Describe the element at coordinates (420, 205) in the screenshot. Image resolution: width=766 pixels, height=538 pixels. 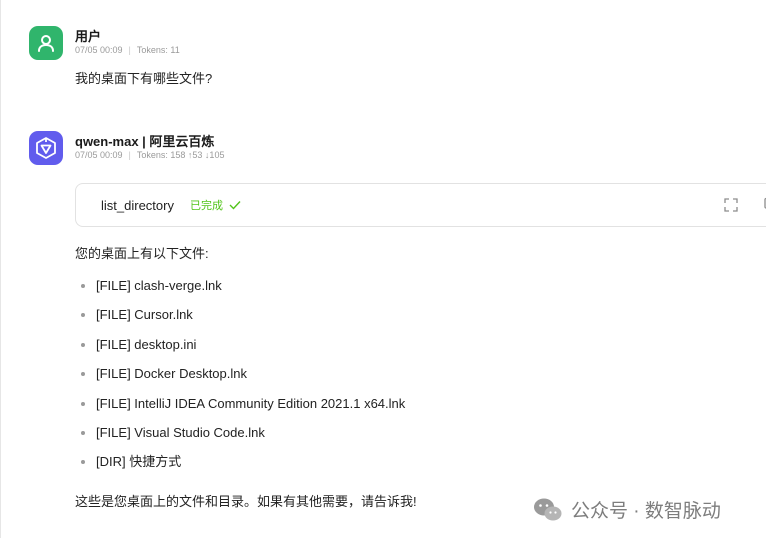
I see `tool-call-card: list_directory 已完成` at that location.